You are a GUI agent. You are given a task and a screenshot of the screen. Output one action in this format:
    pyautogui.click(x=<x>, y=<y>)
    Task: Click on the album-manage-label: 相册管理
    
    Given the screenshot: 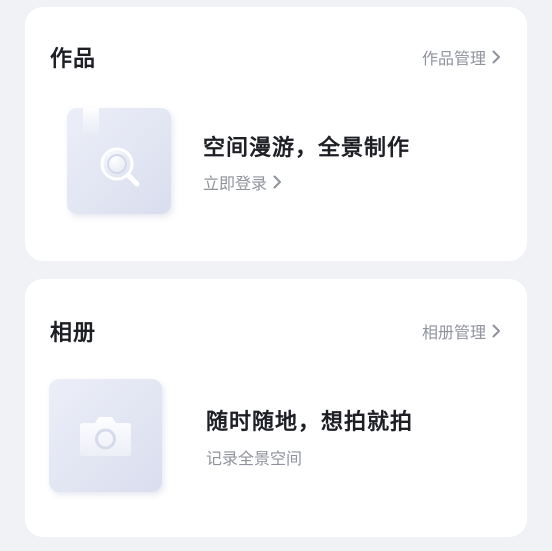 What is the action you would take?
    pyautogui.click(x=453, y=332)
    